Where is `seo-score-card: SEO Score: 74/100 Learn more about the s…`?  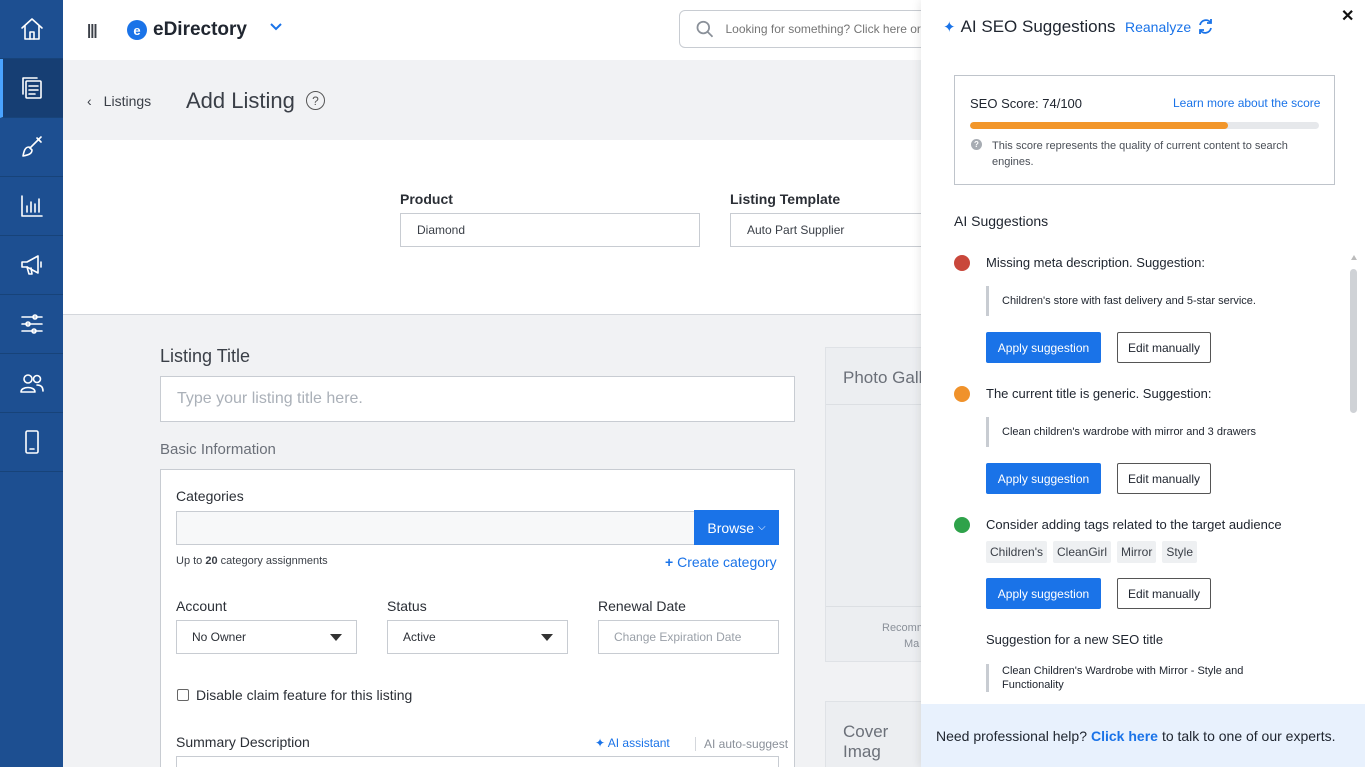
seo-score-card: SEO Score: 74/100 Learn more about the s… is located at coordinates (1144, 130).